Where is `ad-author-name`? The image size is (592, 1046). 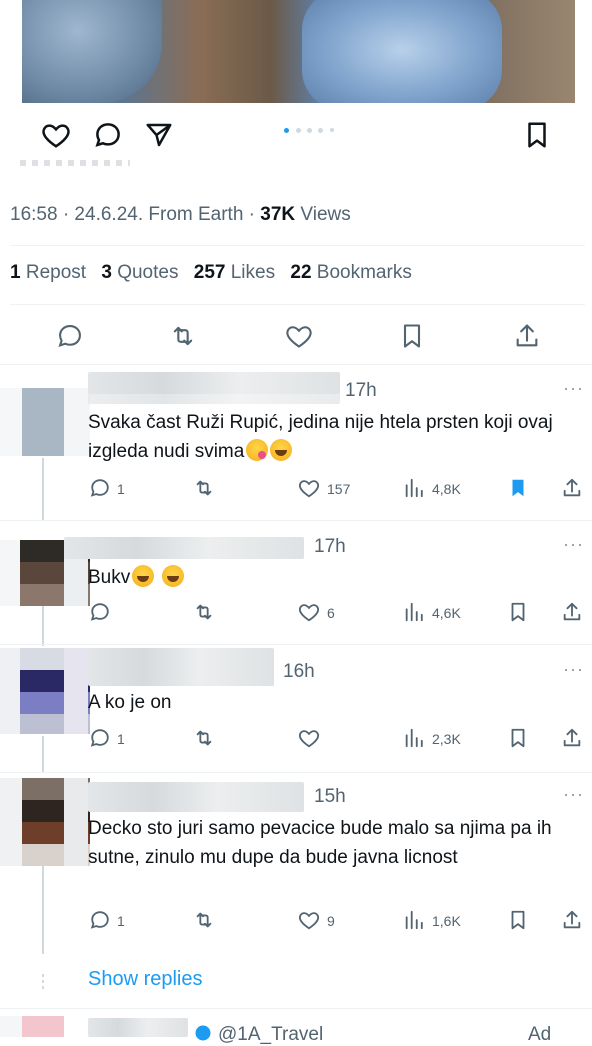
ad-author-name is located at coordinates (138, 1027).